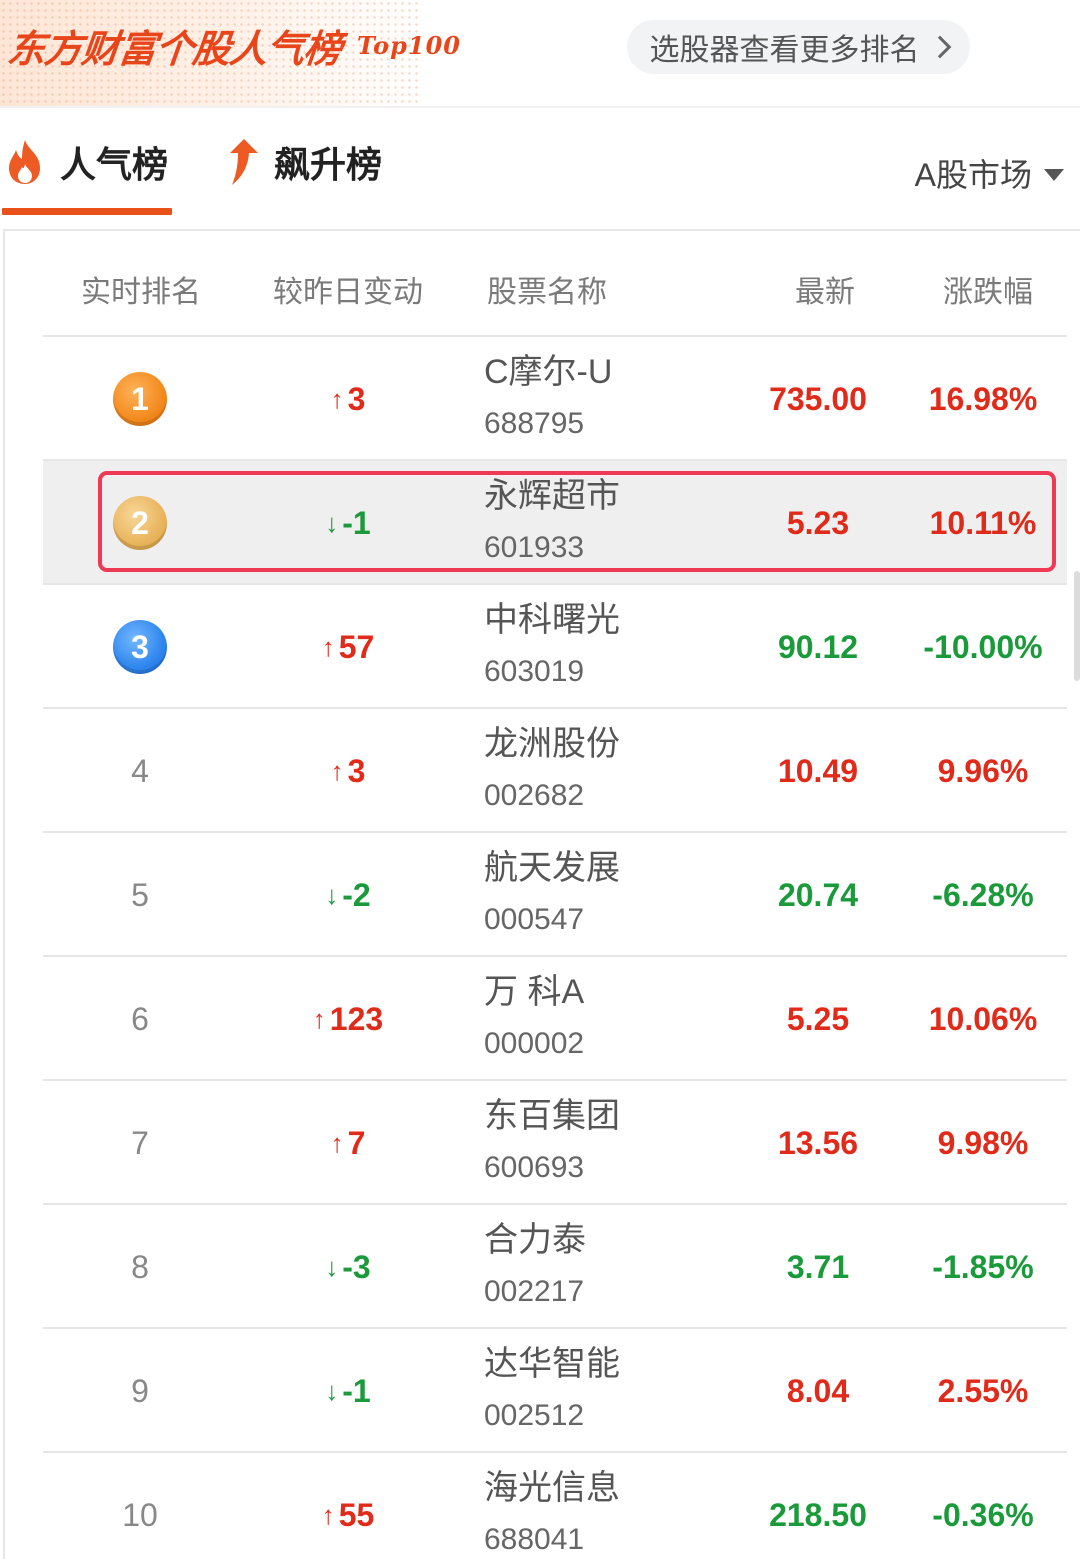  I want to click on tab-popularity: 人气榜, so click(86, 162).